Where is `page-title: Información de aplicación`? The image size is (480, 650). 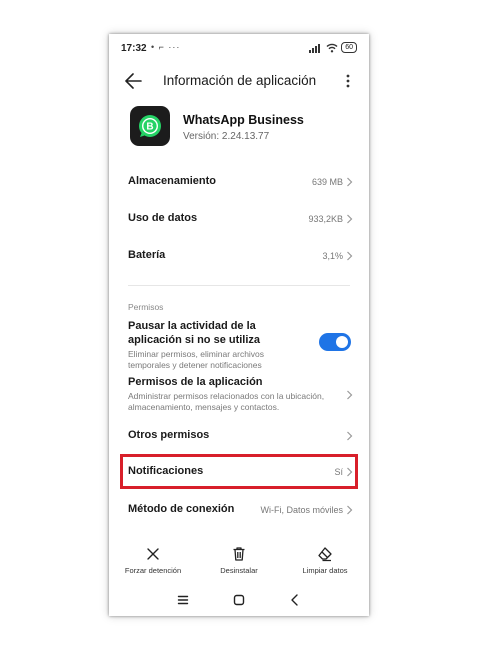
page-title: Información de aplicación is located at coordinates (240, 80).